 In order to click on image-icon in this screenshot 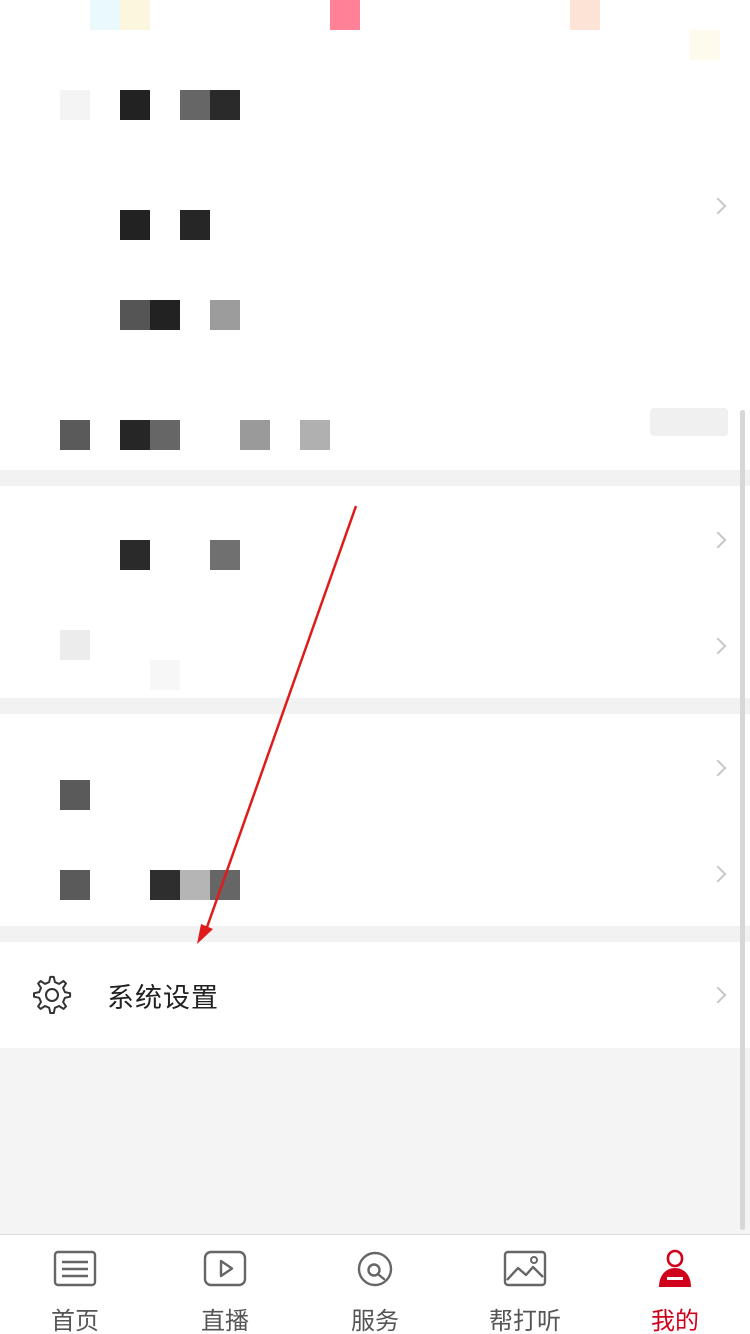, I will do `click(525, 1268)`.